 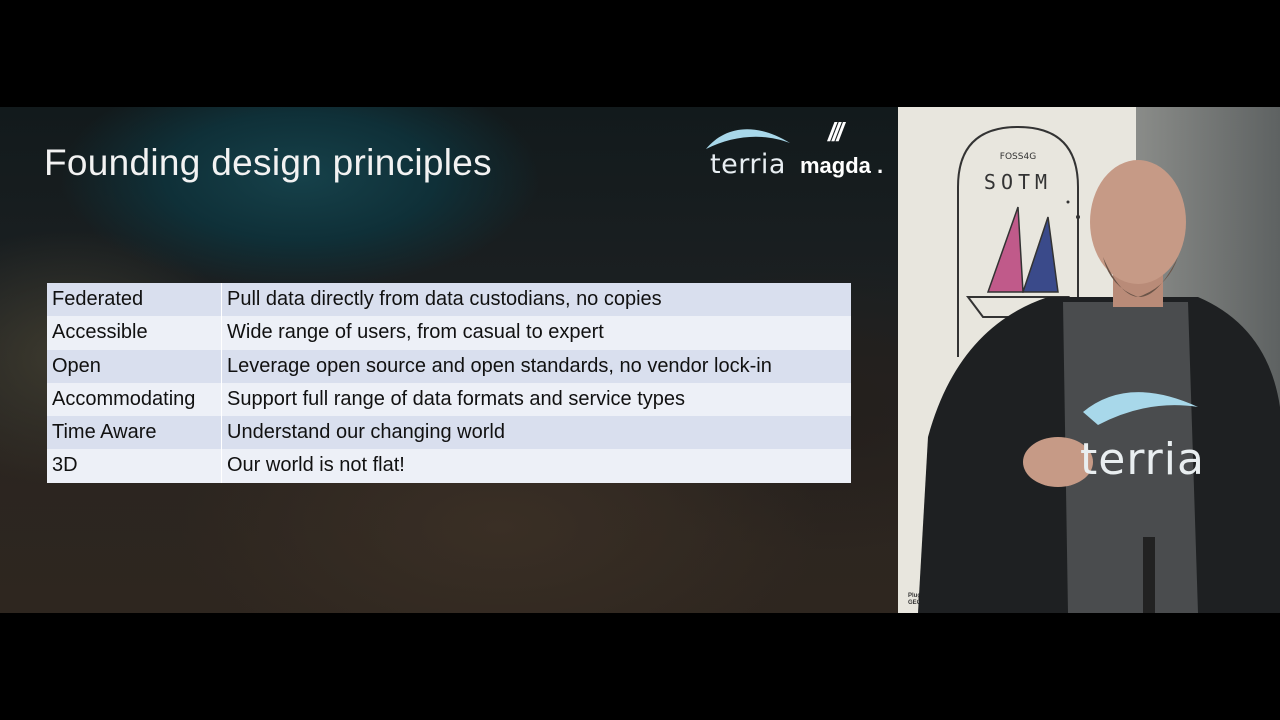 I want to click on principle-term: Time Aware, so click(x=134, y=433).